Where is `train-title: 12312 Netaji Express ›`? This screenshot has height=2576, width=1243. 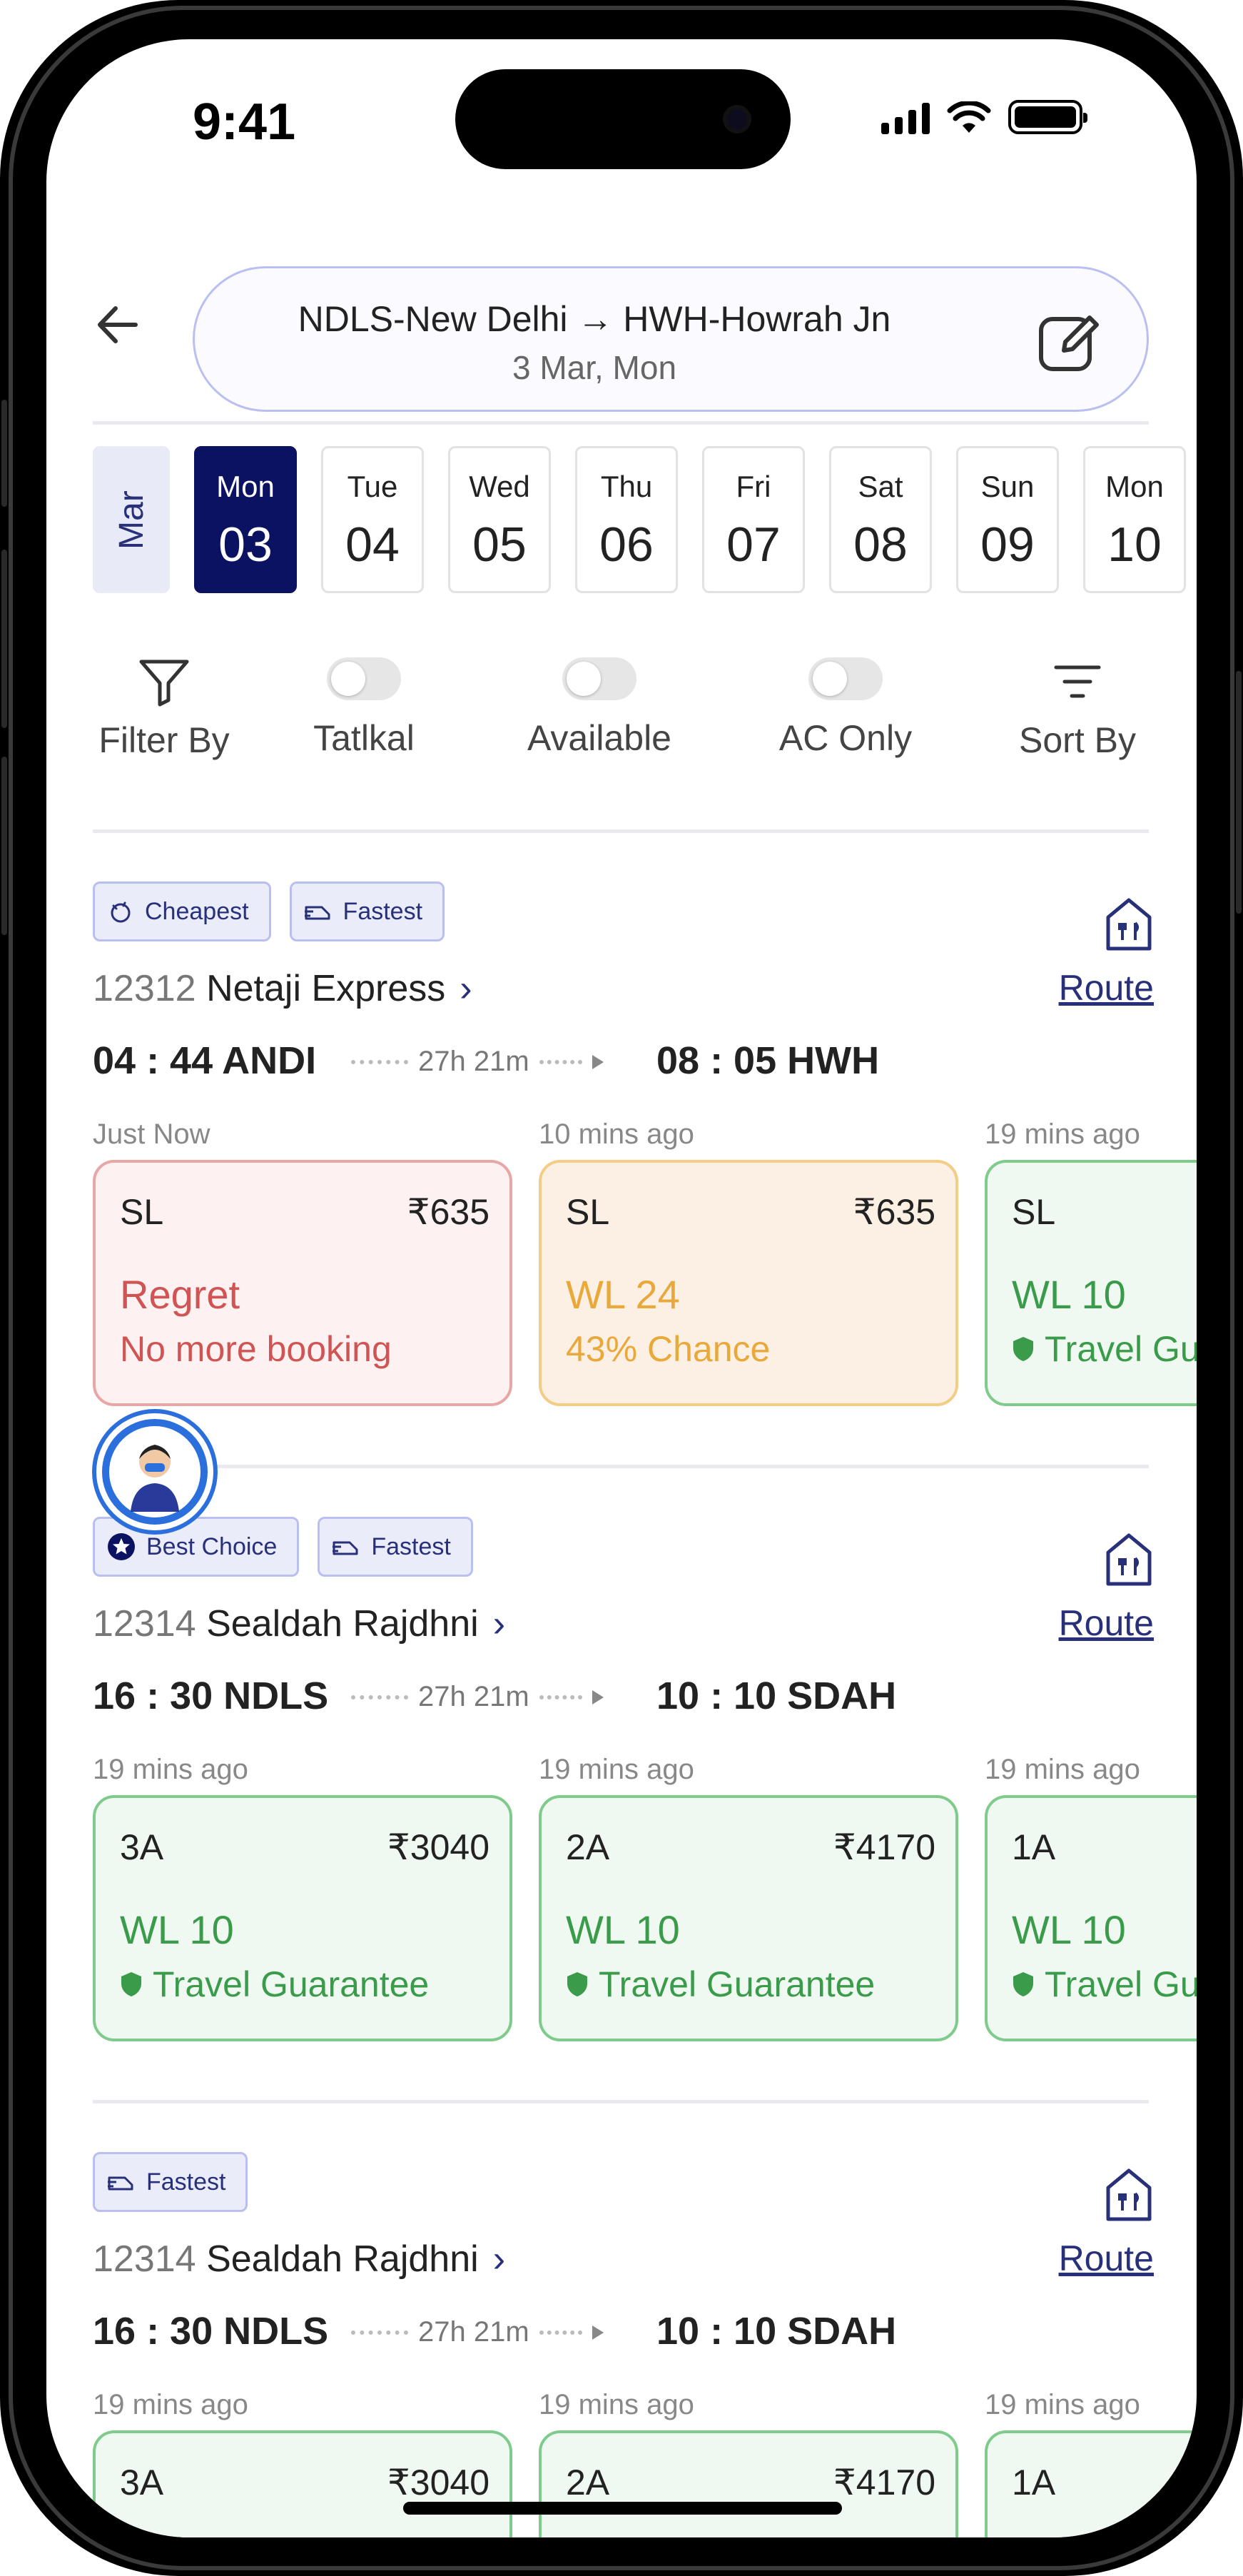
train-title: 12312 Netaji Express › is located at coordinates (282, 988).